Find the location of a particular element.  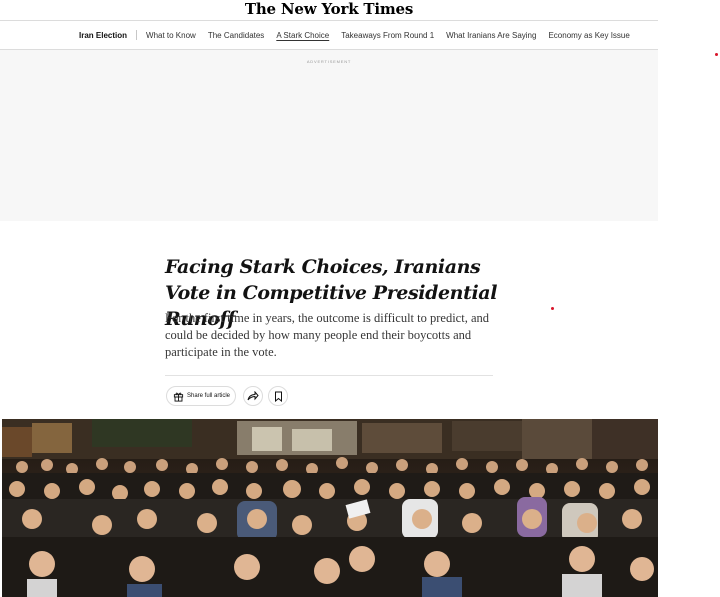

subnav-link-what-to-know: What to Know is located at coordinates (171, 35).